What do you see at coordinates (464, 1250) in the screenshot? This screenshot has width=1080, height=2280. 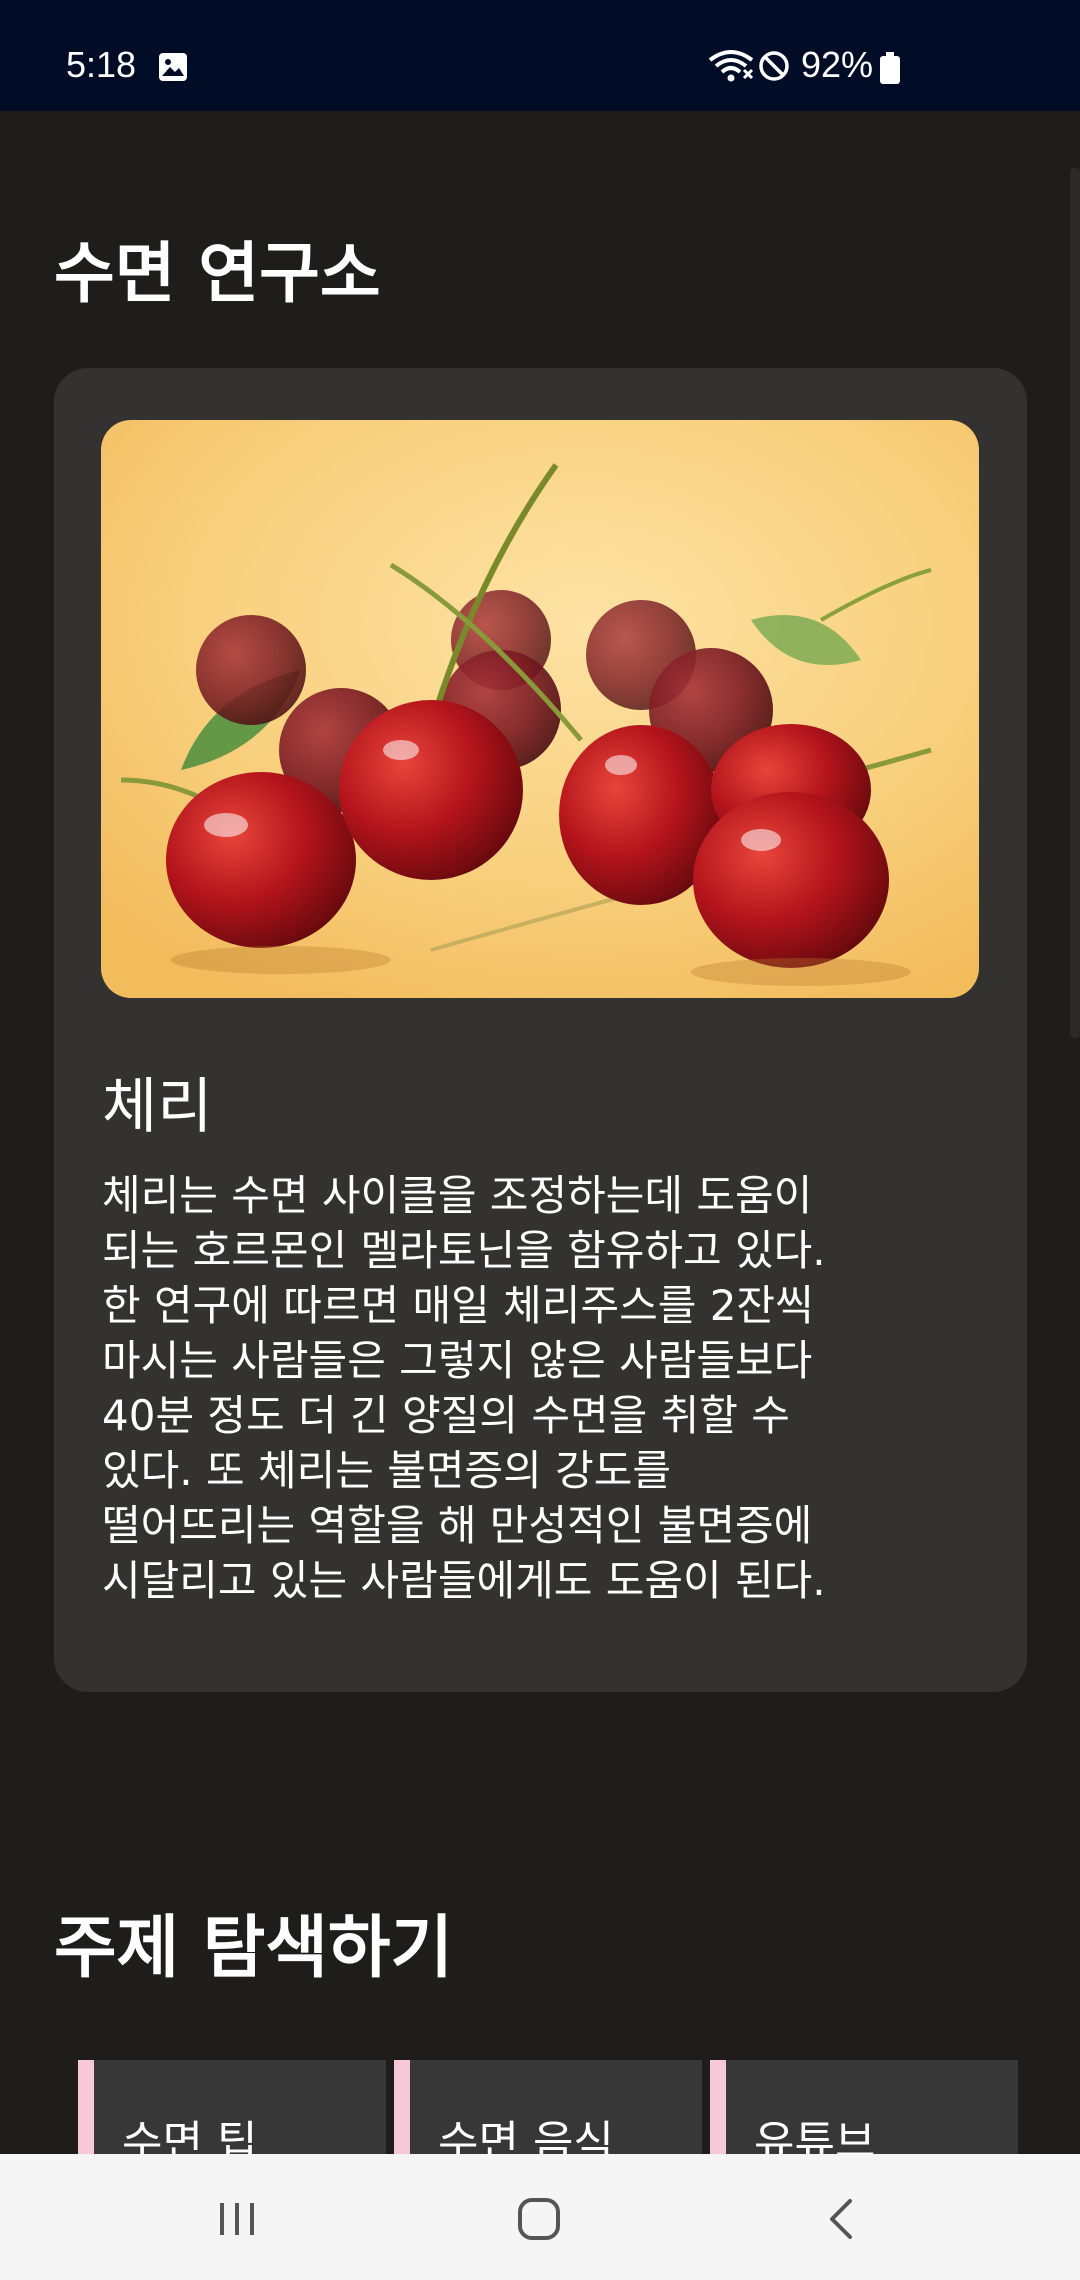 I see `card-body-line: 되는 호르몬인 멜라토닌을 함유하고 있다.` at bounding box center [464, 1250].